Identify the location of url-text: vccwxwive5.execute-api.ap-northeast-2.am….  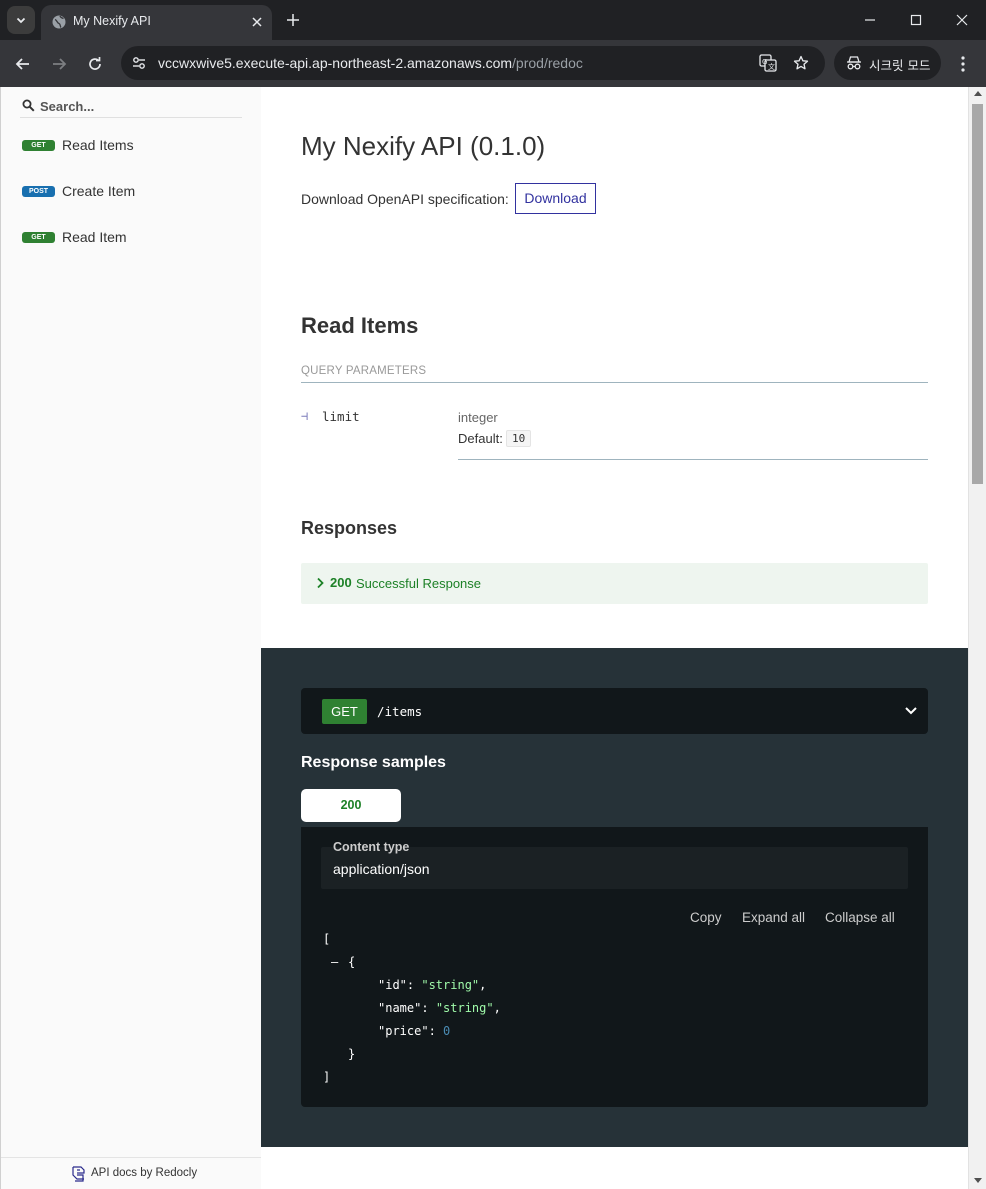
(370, 63).